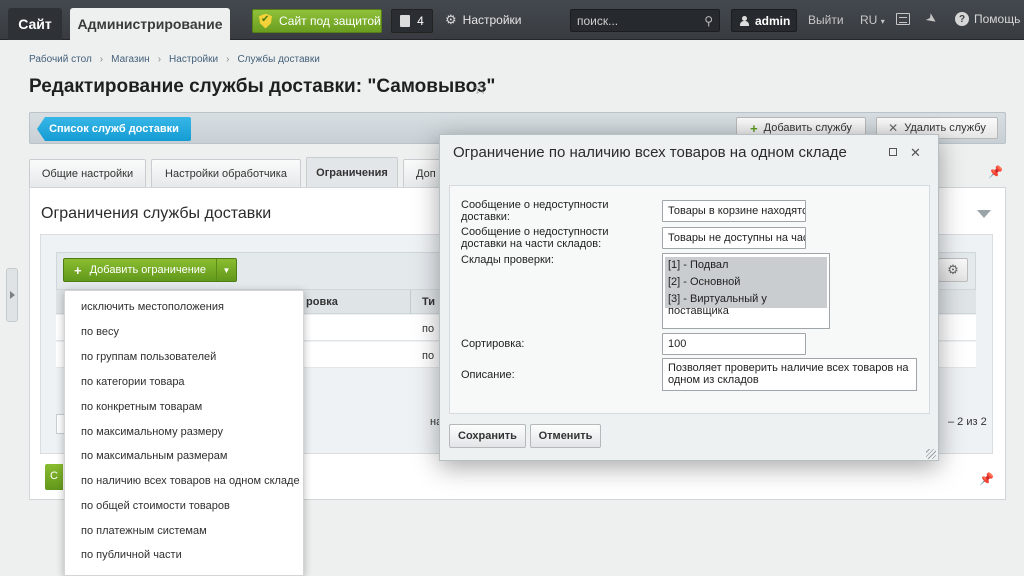 The height and width of the screenshot is (576, 1024). What do you see at coordinates (492, 20) in the screenshot?
I see `settings-label: Настройки` at bounding box center [492, 20].